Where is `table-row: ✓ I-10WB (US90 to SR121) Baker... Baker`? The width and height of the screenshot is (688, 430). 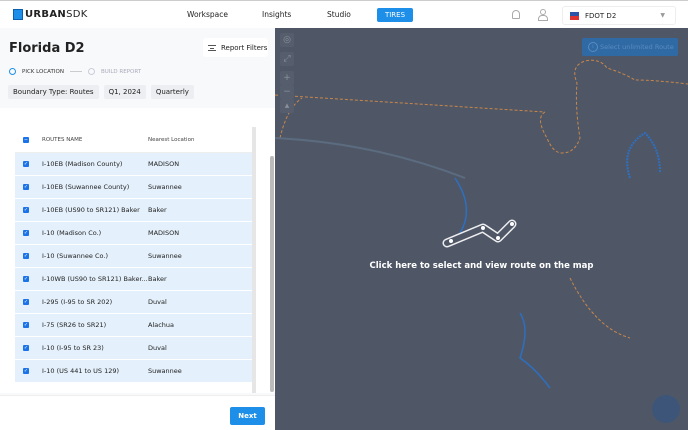
table-row: ✓ I-10WB (US90 to SR121) Baker... Baker is located at coordinates (133, 279).